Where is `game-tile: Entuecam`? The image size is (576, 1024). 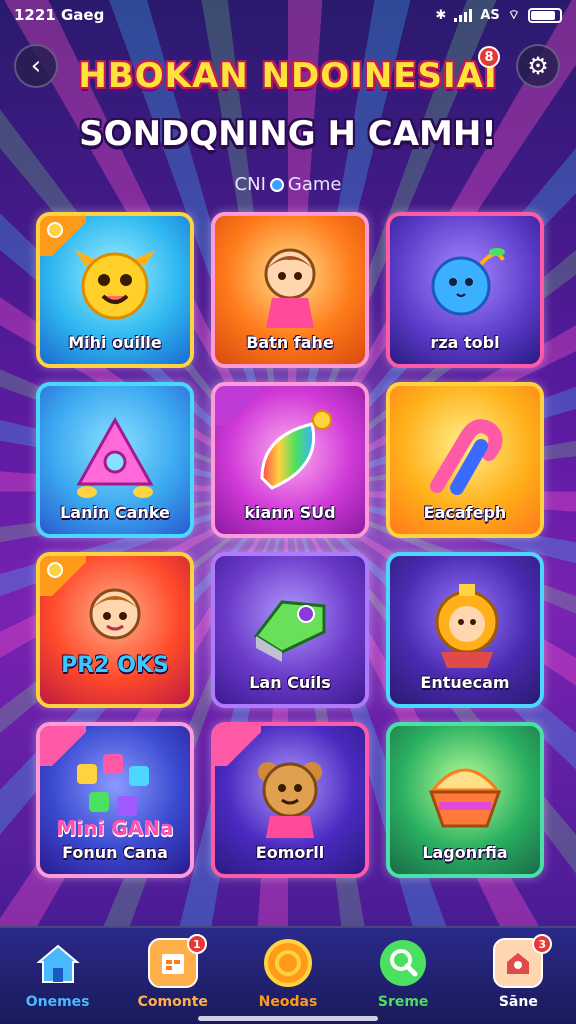
game-tile: Entuecam is located at coordinates (465, 630).